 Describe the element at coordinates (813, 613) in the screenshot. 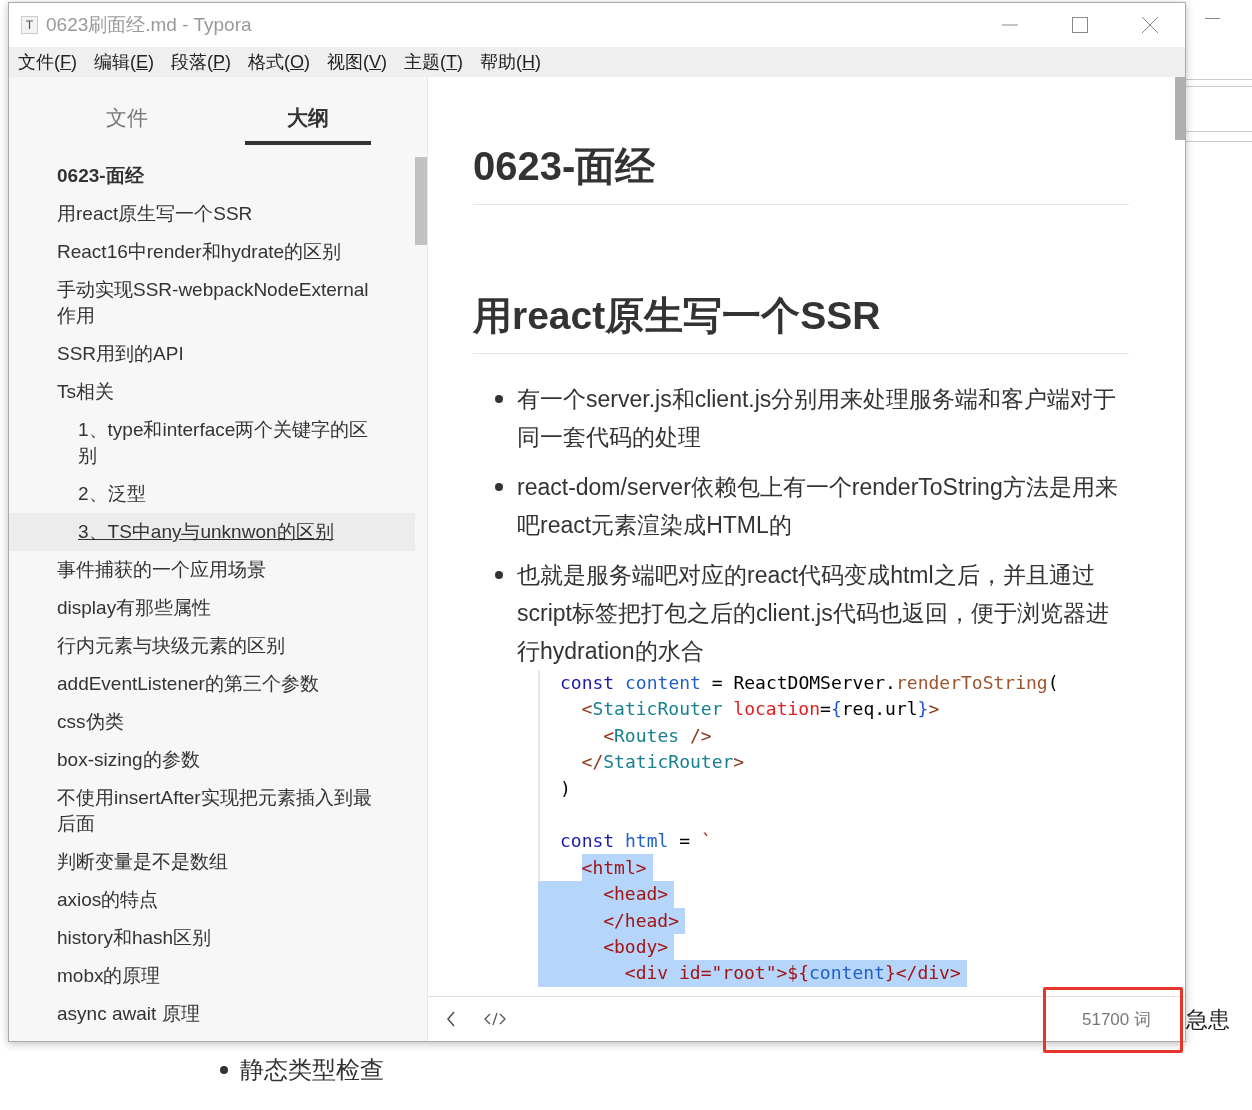

I see `list-item-text: 也就是服务端吧对应的react代码变成html之后，并且通过script标签把打包之后的client.js代码也返回，便于浏览器进行hydration的水合` at that location.